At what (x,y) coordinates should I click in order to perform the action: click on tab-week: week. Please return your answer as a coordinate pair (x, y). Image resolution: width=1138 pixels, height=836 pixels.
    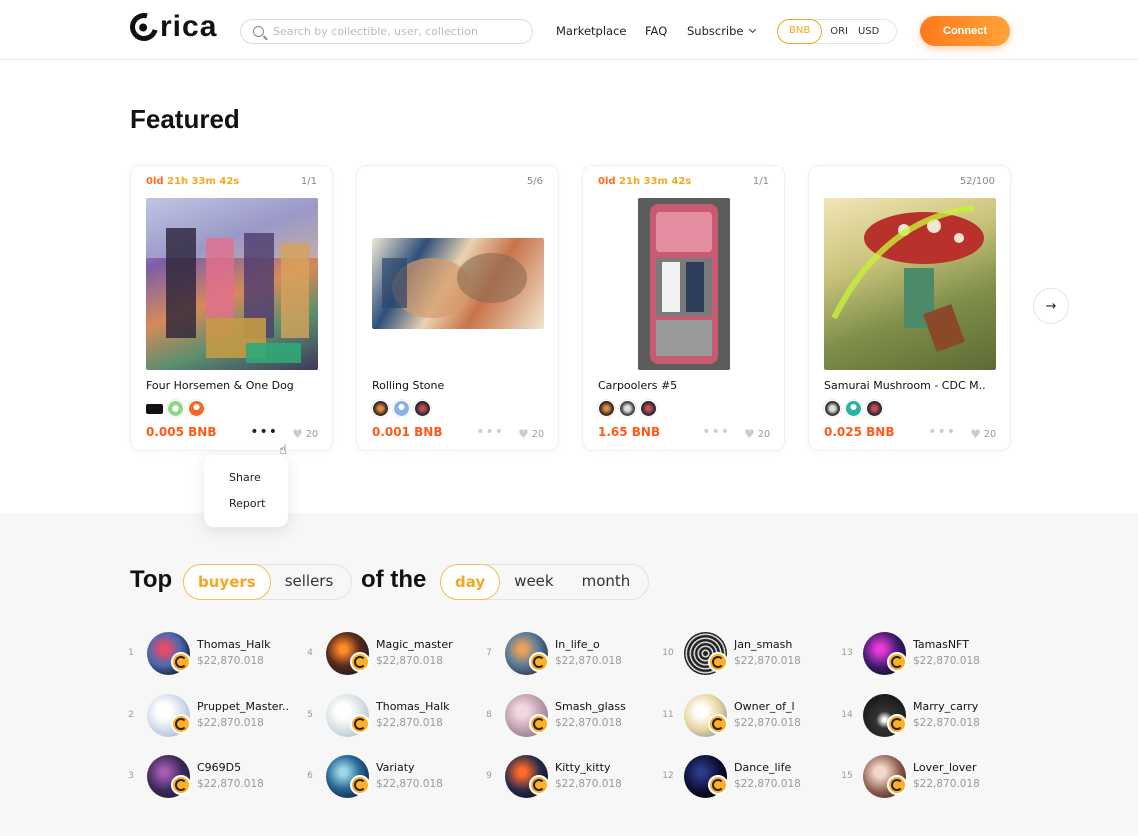
    Looking at the image, I should click on (533, 582).